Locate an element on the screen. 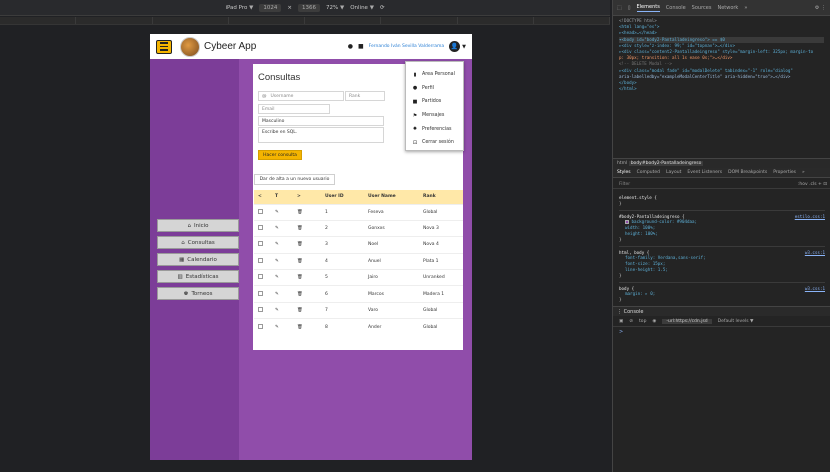 Image resolution: width=830 pixels, height=472 pixels. col-rank: Rank is located at coordinates (441, 197).